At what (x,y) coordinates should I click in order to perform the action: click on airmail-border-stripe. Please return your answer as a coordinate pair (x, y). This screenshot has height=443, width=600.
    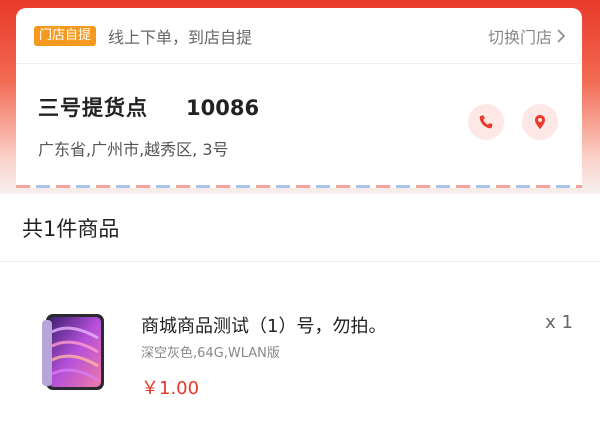
    Looking at the image, I should click on (299, 186).